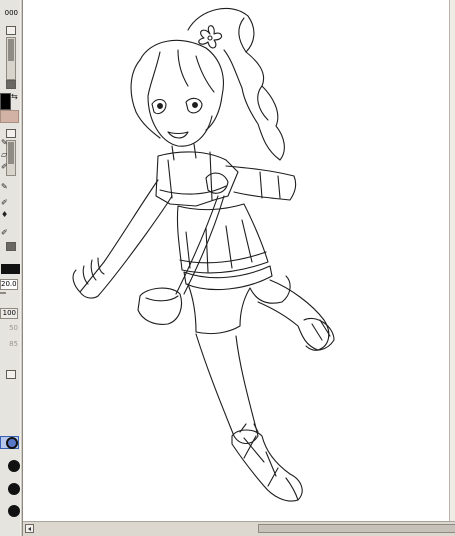 This screenshot has width=455, height=536. I want to click on bag, so click(160, 306).